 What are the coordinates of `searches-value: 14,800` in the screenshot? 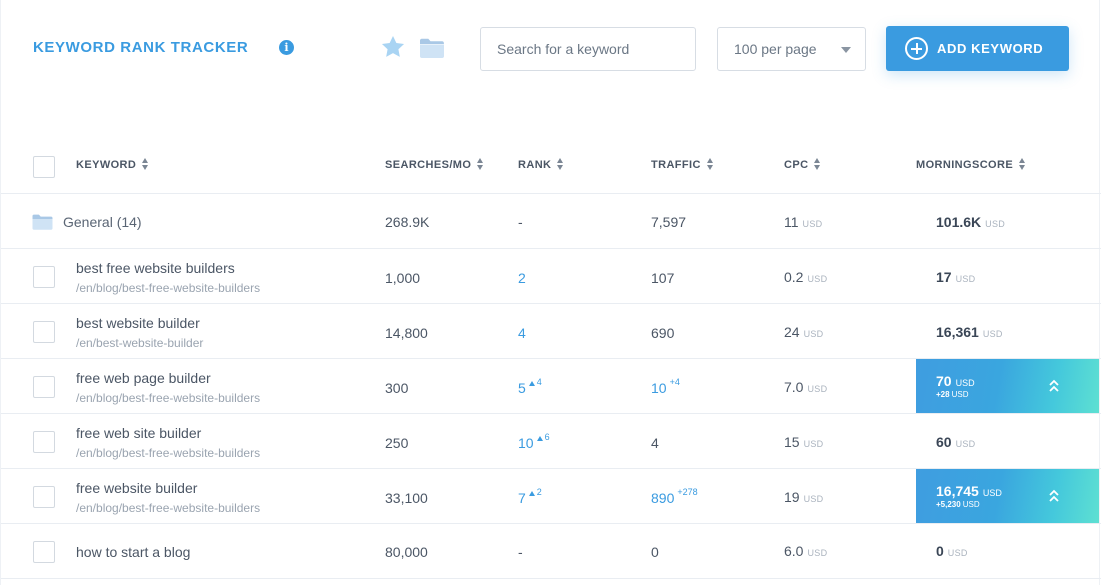 It's located at (406, 333).